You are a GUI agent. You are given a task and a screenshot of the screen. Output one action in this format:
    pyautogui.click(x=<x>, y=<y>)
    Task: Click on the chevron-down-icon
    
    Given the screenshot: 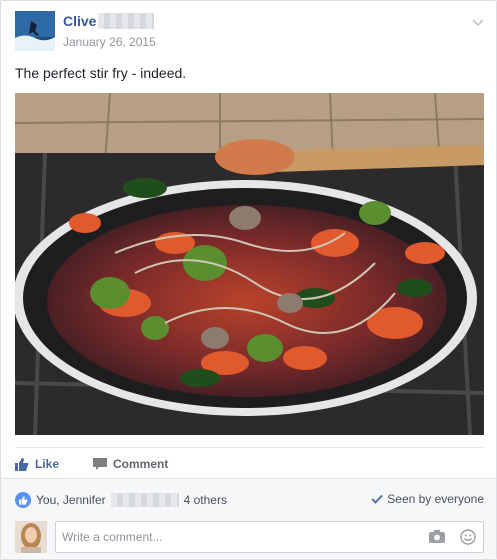 What is the action you would take?
    pyautogui.click(x=478, y=21)
    